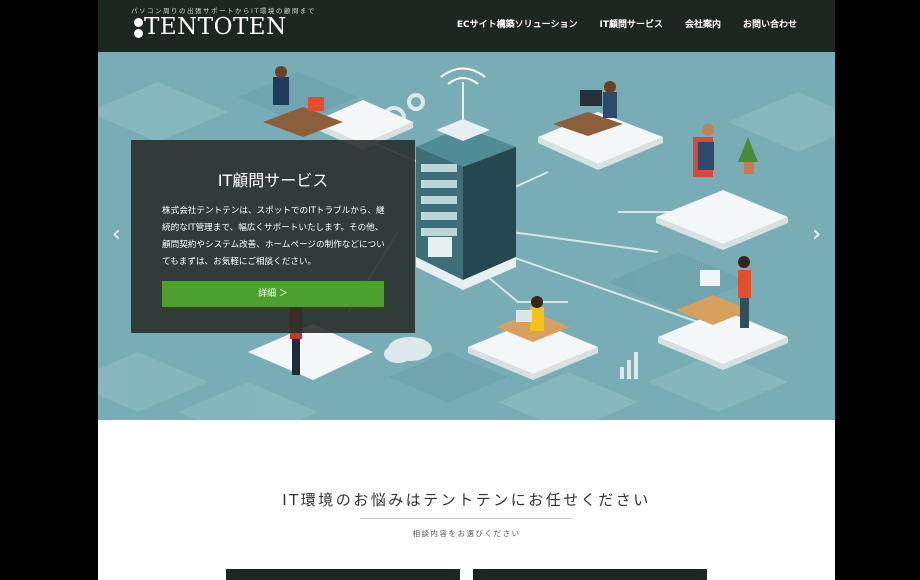 This screenshot has height=580, width=920. What do you see at coordinates (816, 235) in the screenshot?
I see `slider-next-icon: ›` at bounding box center [816, 235].